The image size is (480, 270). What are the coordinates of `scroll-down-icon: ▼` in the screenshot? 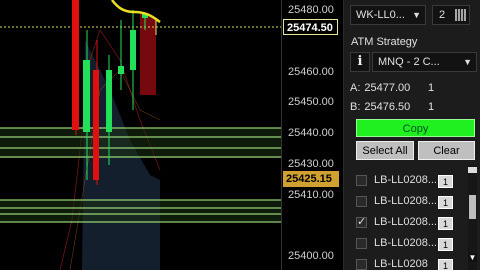 It's located at (472, 257).